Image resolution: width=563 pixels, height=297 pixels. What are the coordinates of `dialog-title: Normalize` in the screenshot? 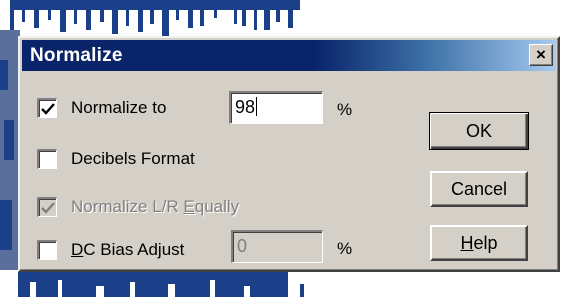 It's located at (76, 55).